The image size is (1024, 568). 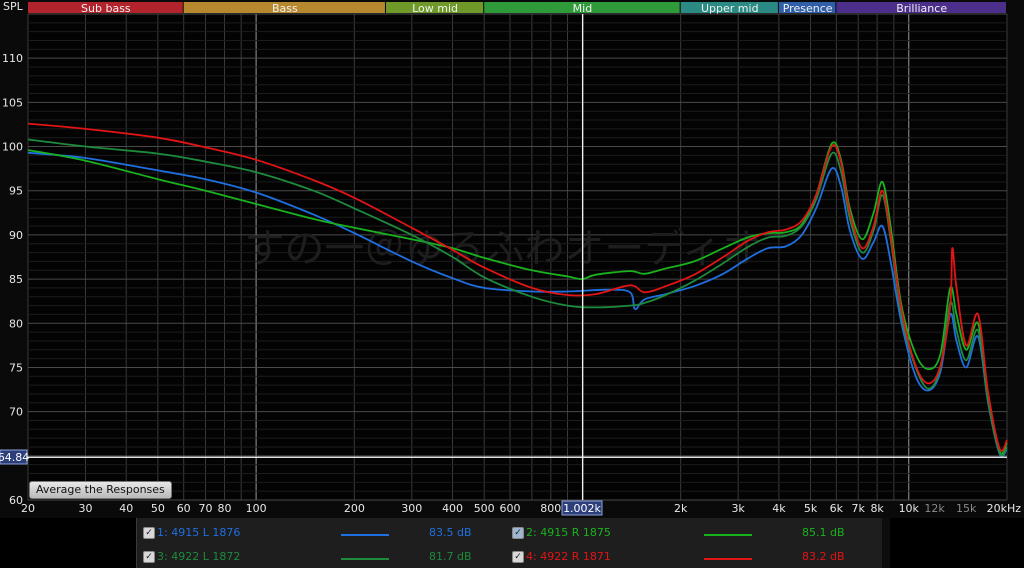 I want to click on x-tick-label: 60, so click(x=184, y=508).